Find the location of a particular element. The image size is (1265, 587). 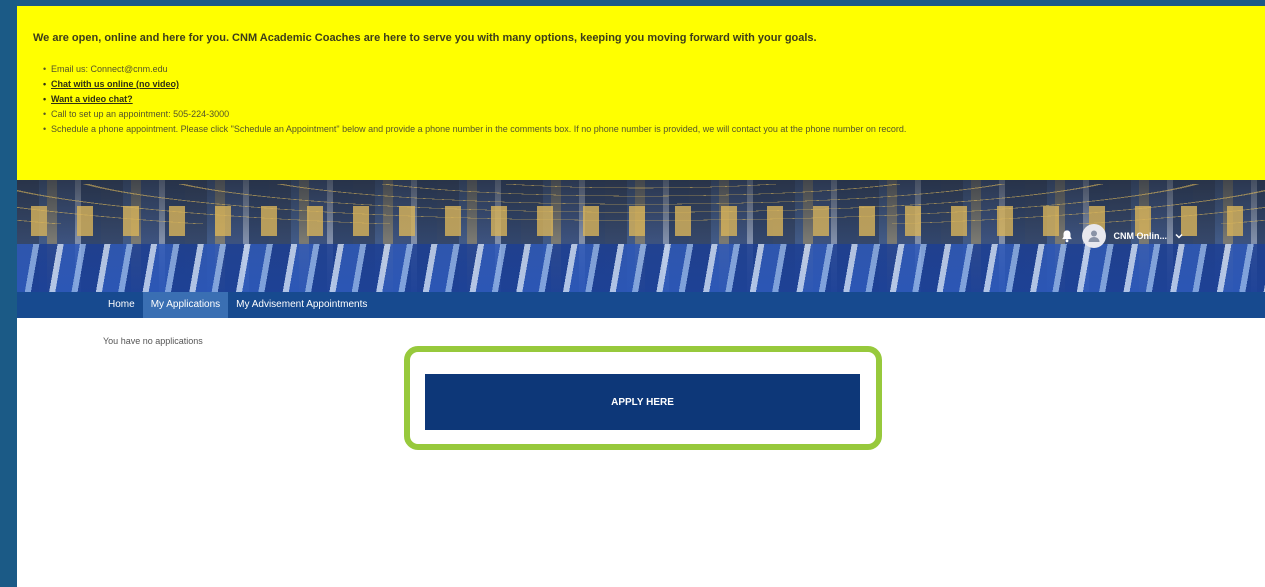

empty-applications-message: You have no applications is located at coordinates (153, 341).